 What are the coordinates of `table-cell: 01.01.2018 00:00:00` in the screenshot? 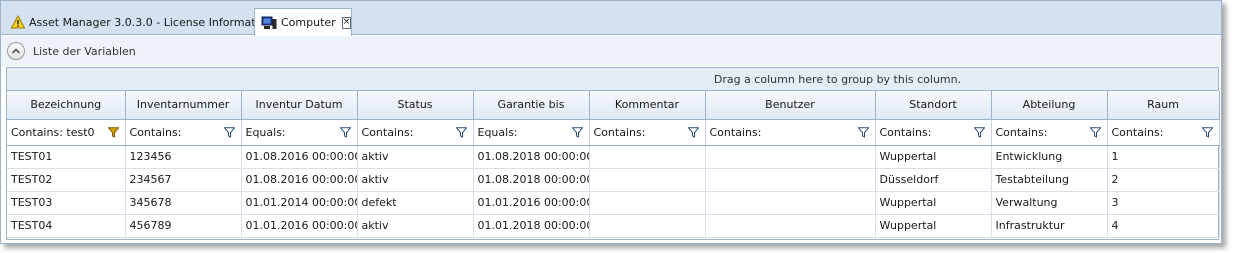 It's located at (531, 226).